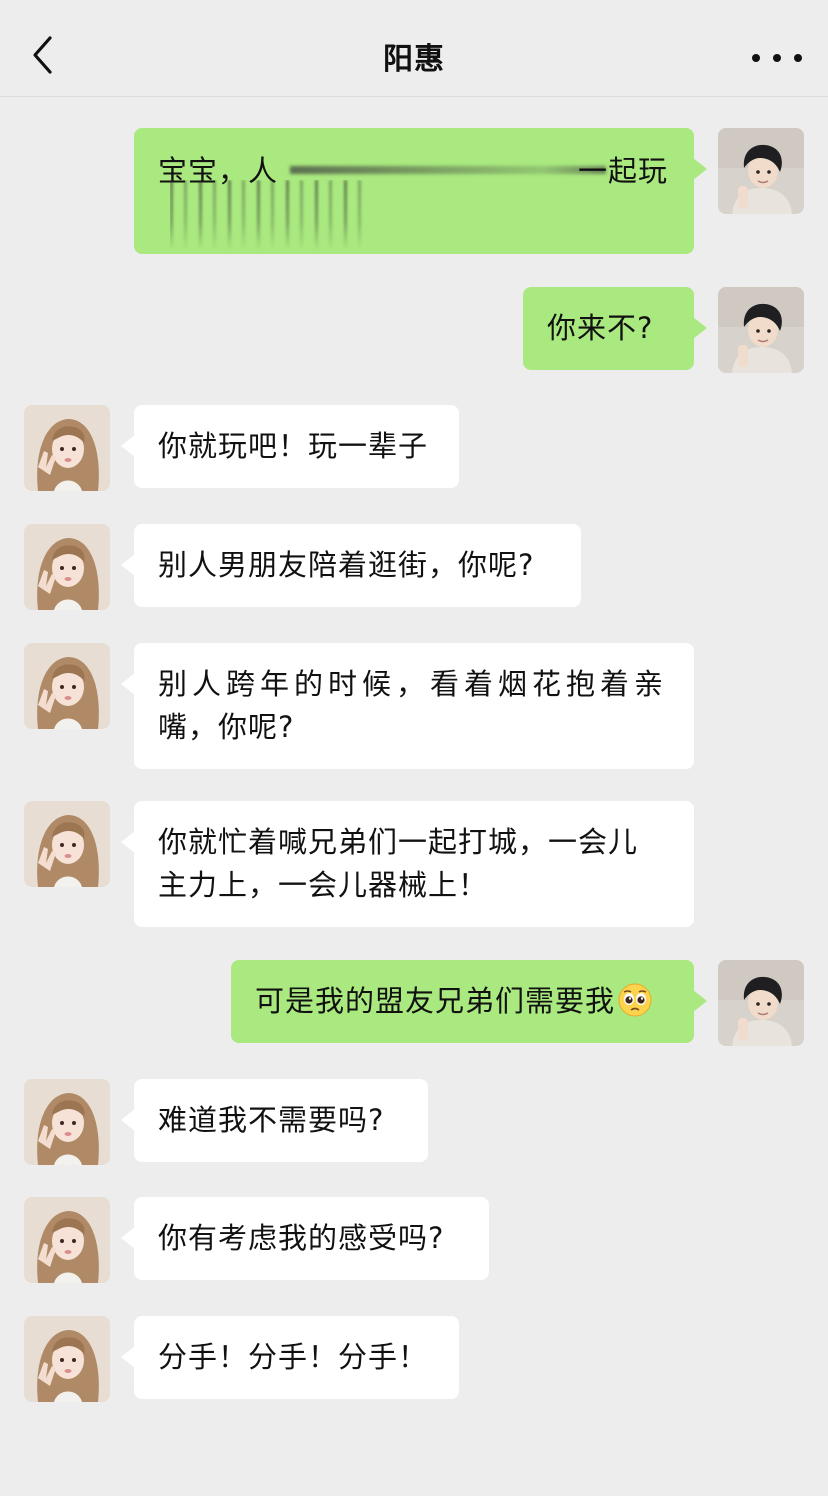 The height and width of the screenshot is (1496, 828). I want to click on message-bubble-received: 别人男朋友陪着逛街，你呢?, so click(351, 565).